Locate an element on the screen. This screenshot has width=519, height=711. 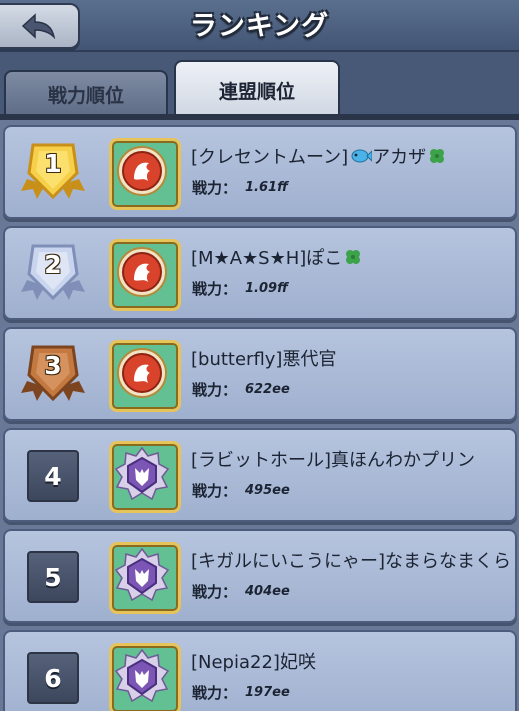
page-title: ランキング is located at coordinates (259, 26).